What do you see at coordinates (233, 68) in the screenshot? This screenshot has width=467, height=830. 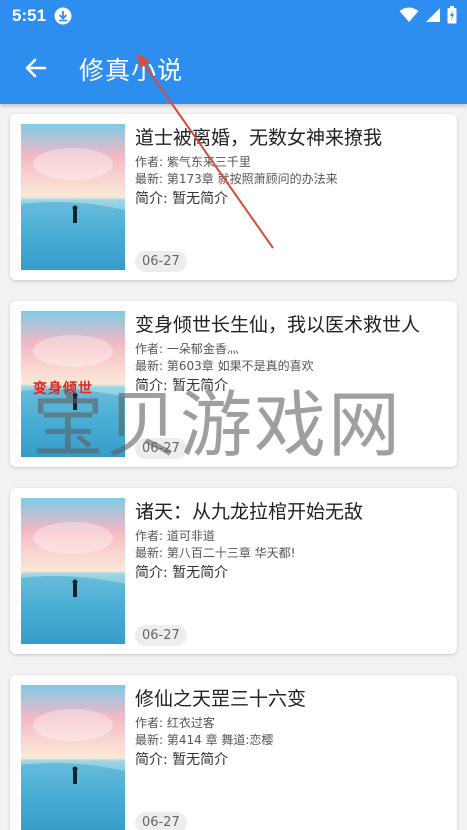 I see `app-bar: 修真小说` at bounding box center [233, 68].